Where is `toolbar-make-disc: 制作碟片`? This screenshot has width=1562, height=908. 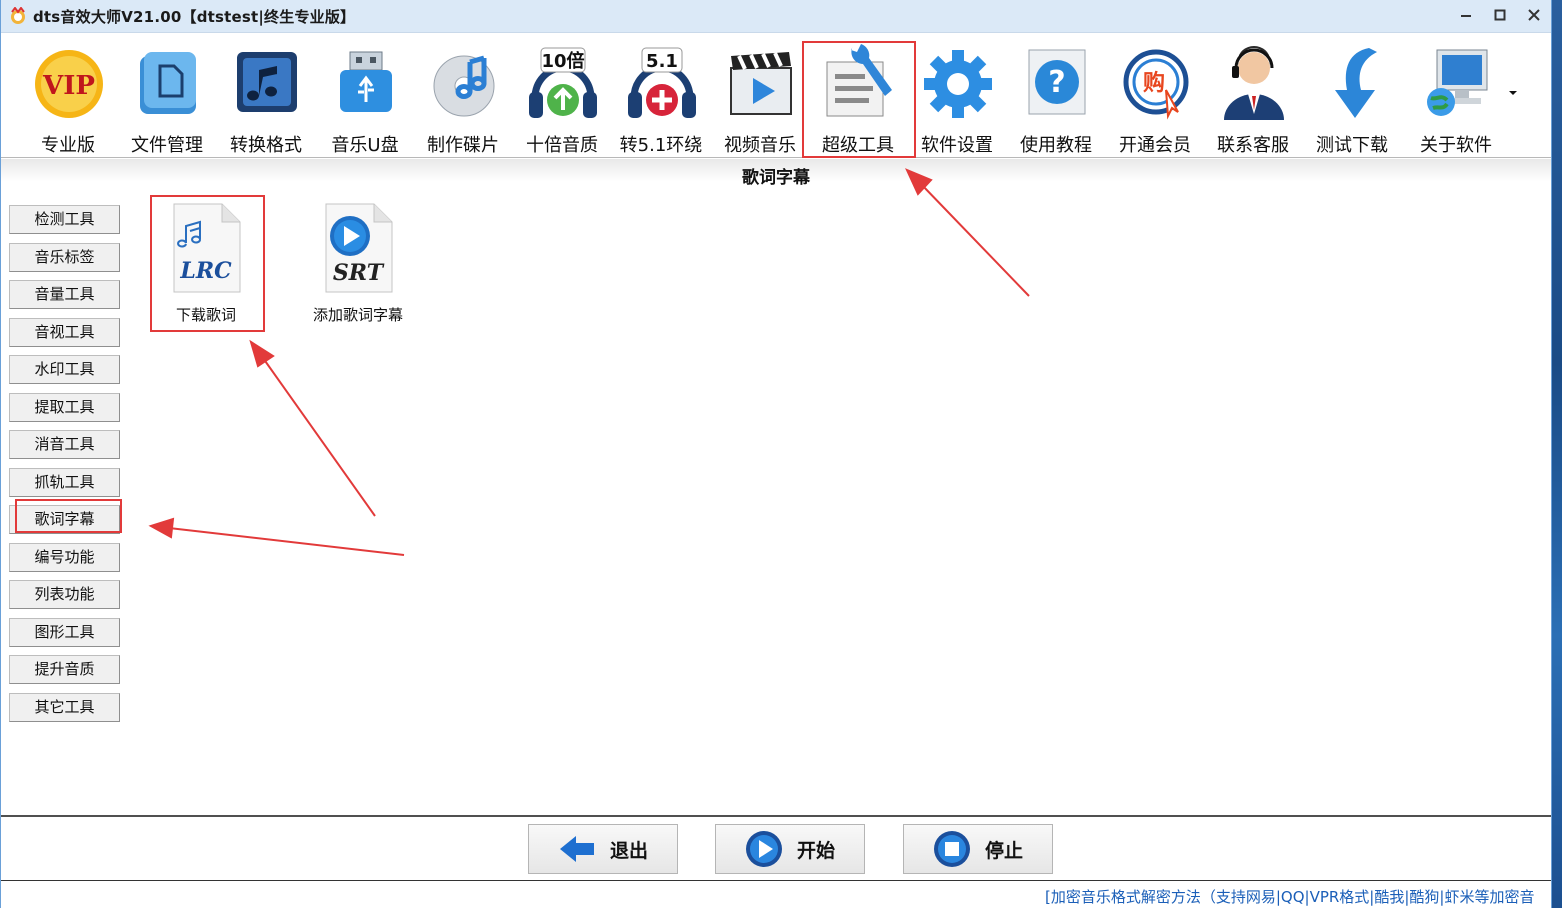 toolbar-make-disc: 制作碟片 is located at coordinates (463, 98).